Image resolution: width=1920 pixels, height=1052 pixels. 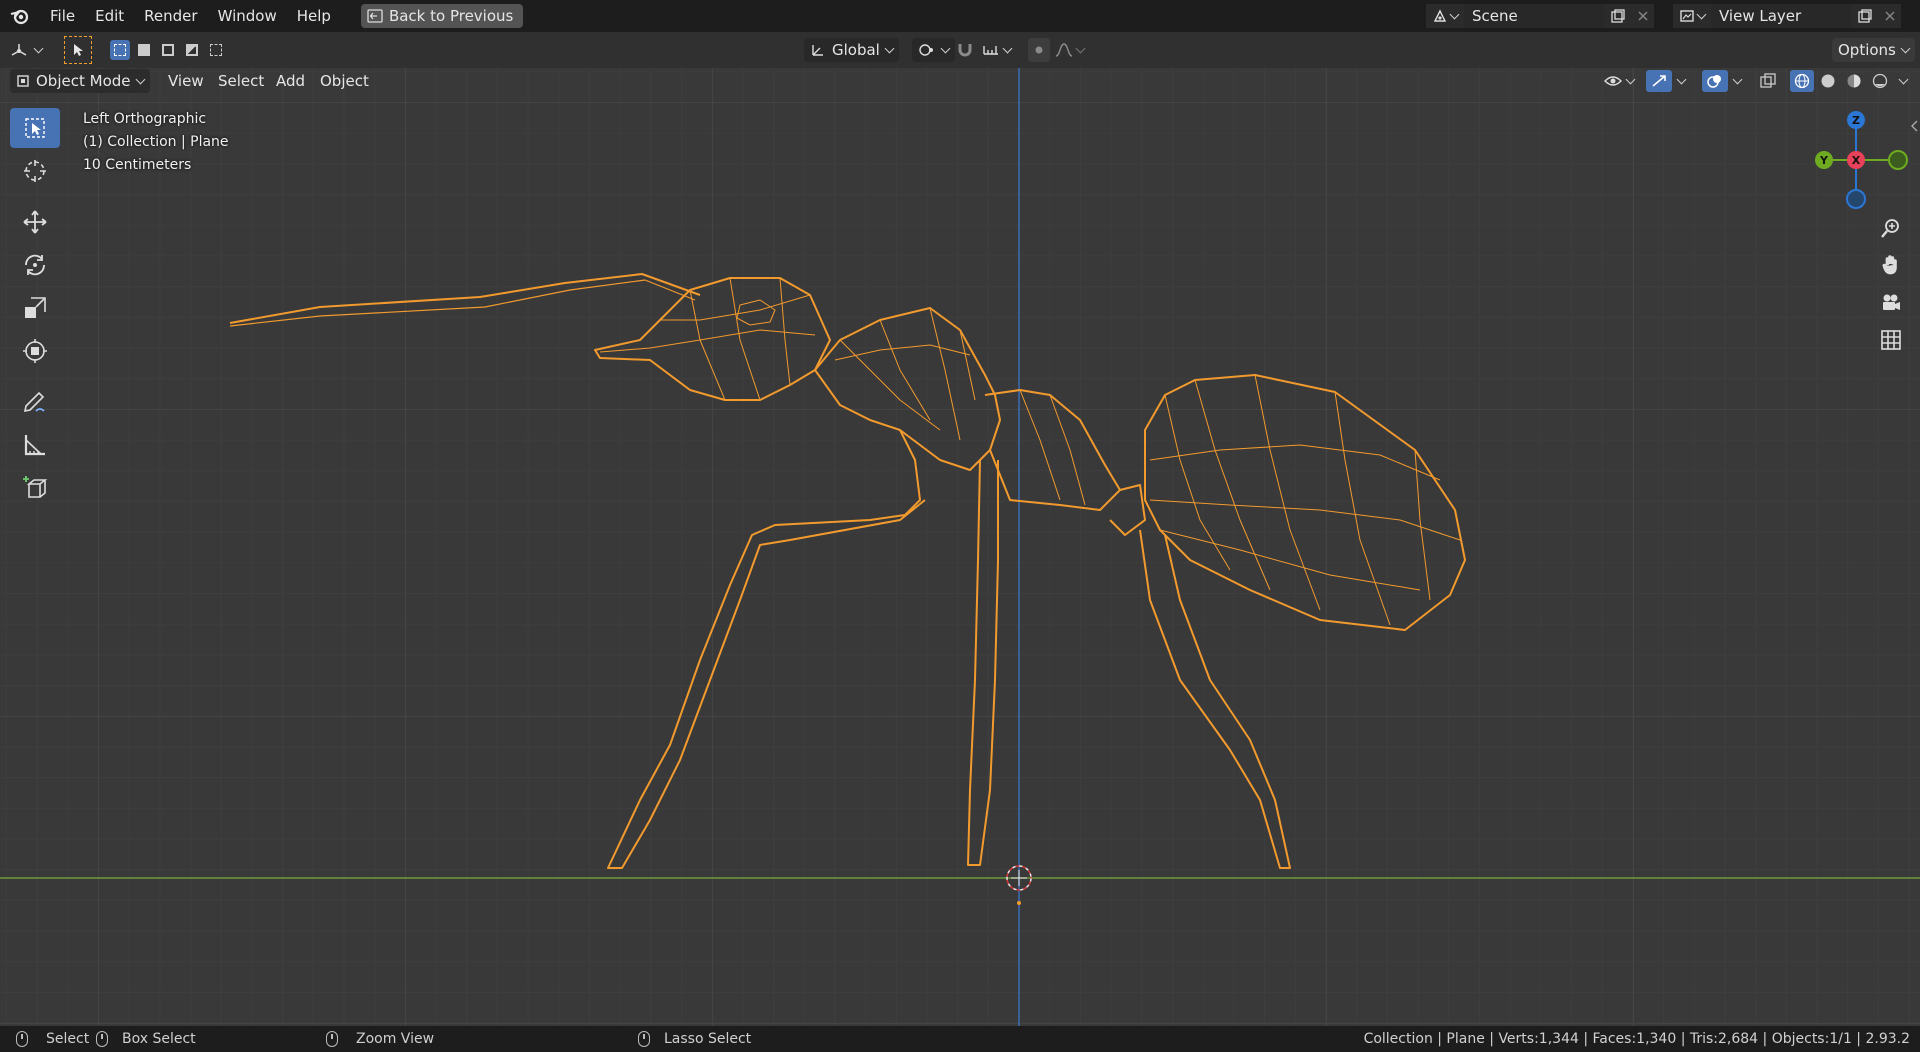 I want to click on new-scene-button, so click(x=1618, y=16).